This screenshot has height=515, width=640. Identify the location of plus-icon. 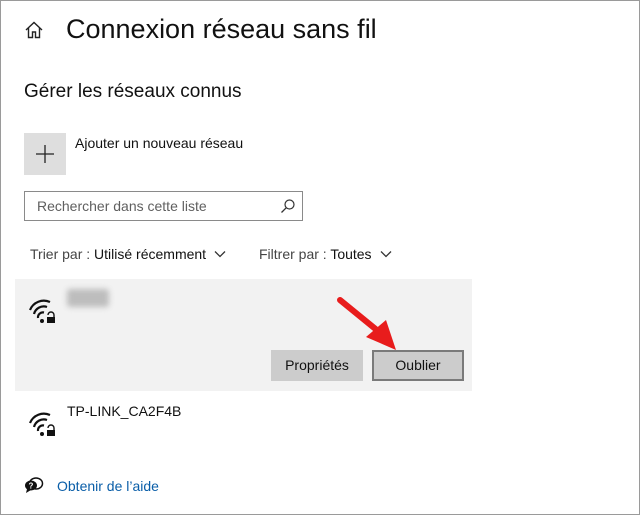
(45, 154).